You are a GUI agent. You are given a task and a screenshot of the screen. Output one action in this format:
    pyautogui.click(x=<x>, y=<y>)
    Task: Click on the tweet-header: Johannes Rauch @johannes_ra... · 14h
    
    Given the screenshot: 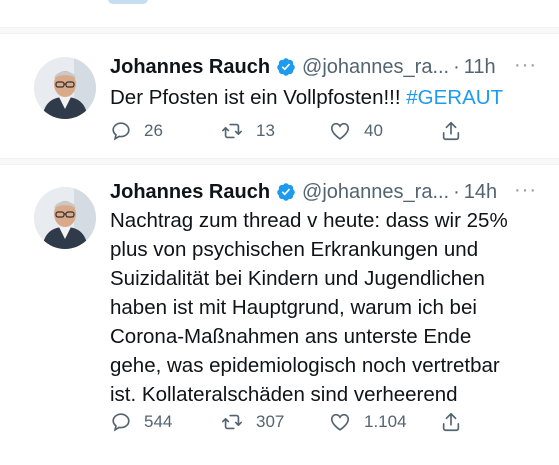 What is the action you would take?
    pyautogui.click(x=303, y=192)
    